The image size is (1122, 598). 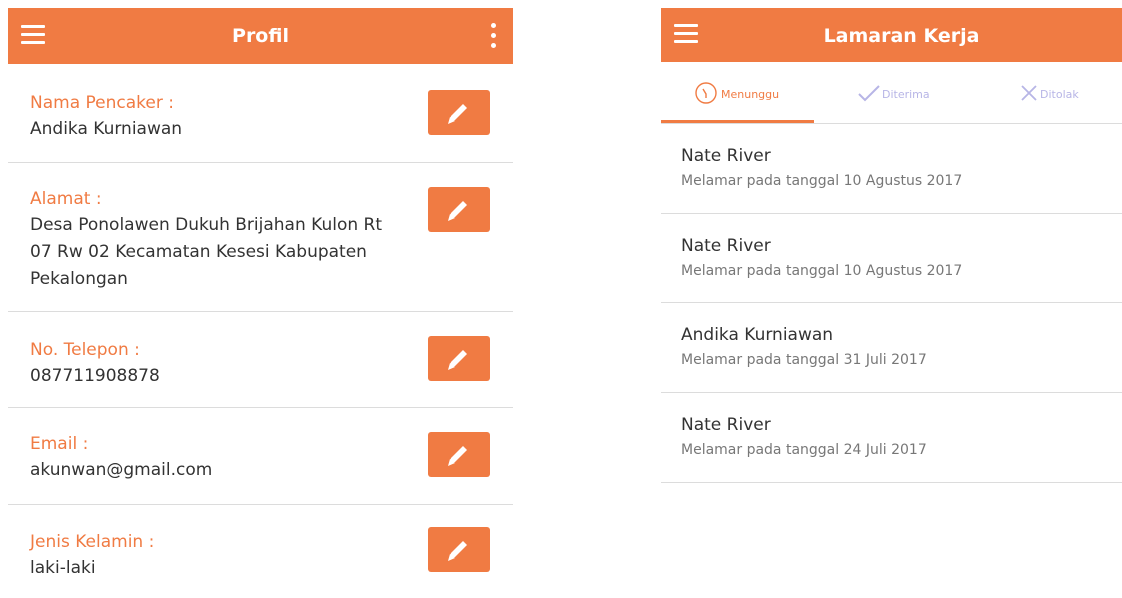 What do you see at coordinates (260, 456) in the screenshot?
I see `field-email: Email : akunwan@gmail.com` at bounding box center [260, 456].